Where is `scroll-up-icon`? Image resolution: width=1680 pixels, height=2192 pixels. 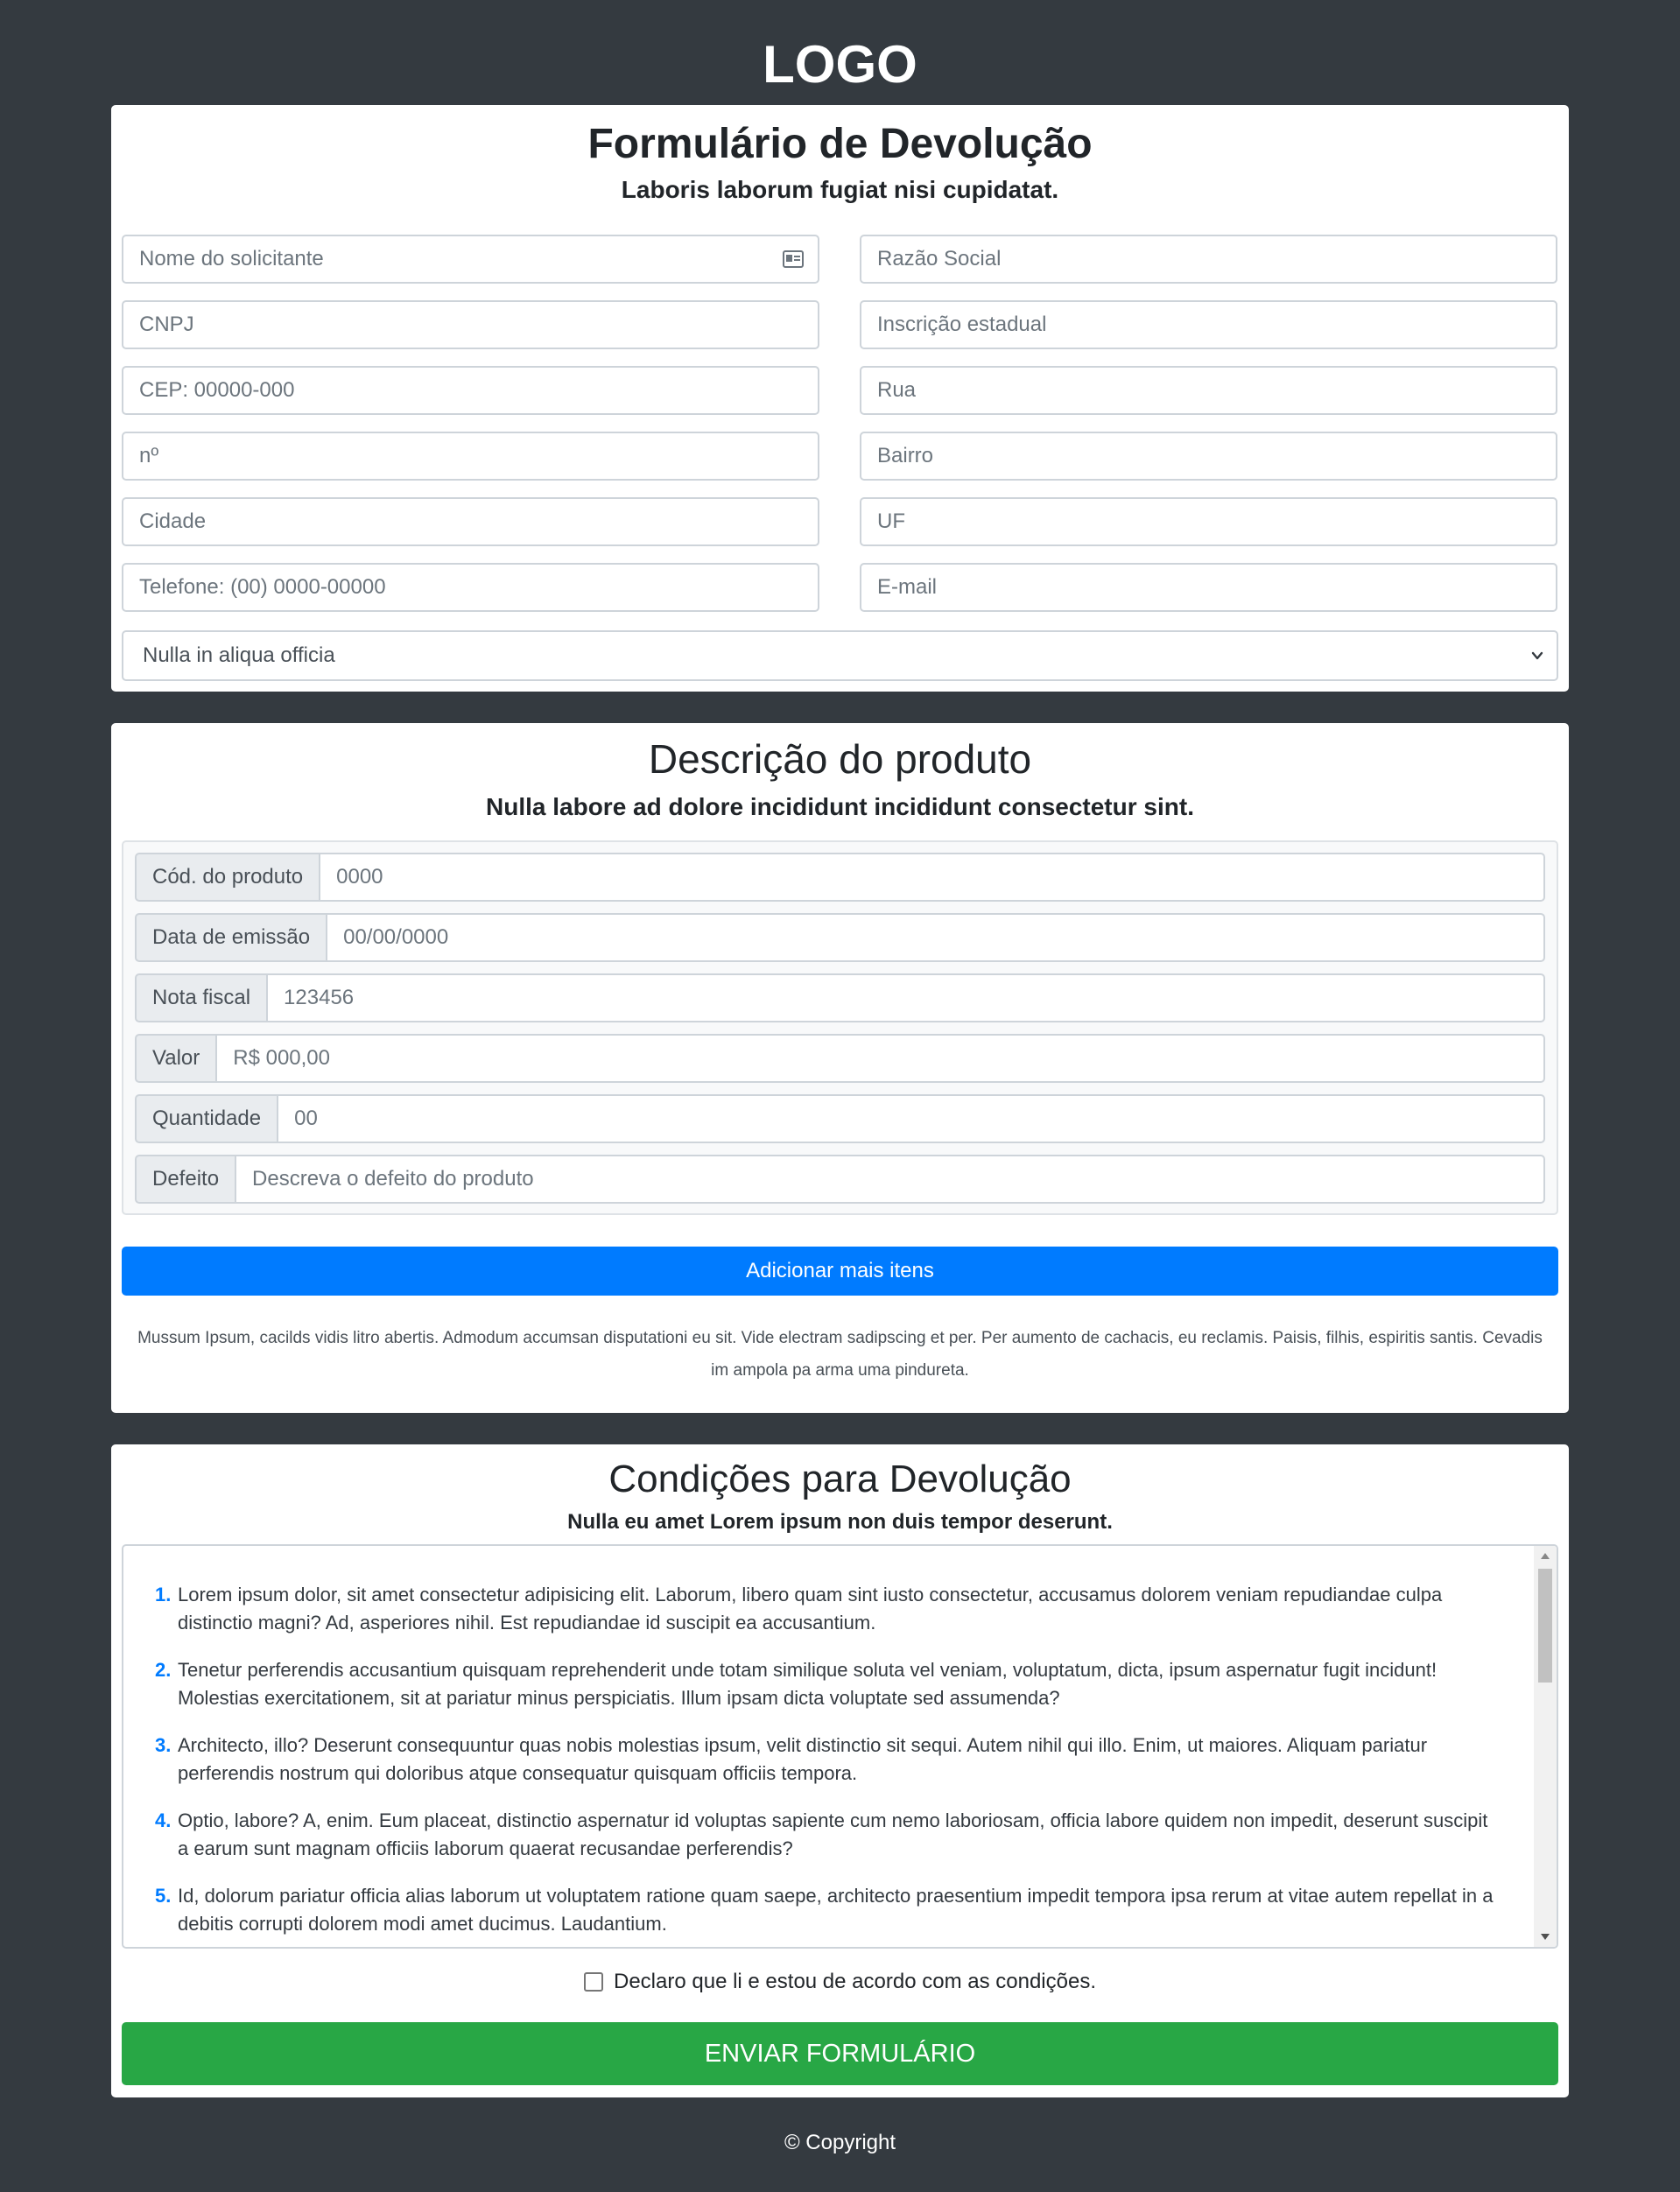
scroll-up-icon is located at coordinates (1545, 1556).